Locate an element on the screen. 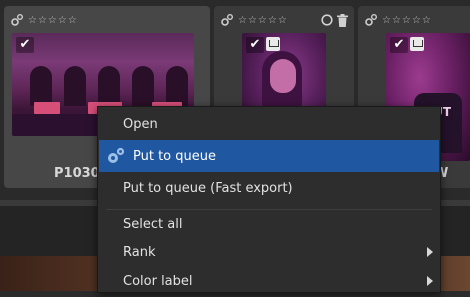 This screenshot has width=470, height=297. menu-item-put-to-queue-fast: Put to queue (Fast export) is located at coordinates (269, 188).